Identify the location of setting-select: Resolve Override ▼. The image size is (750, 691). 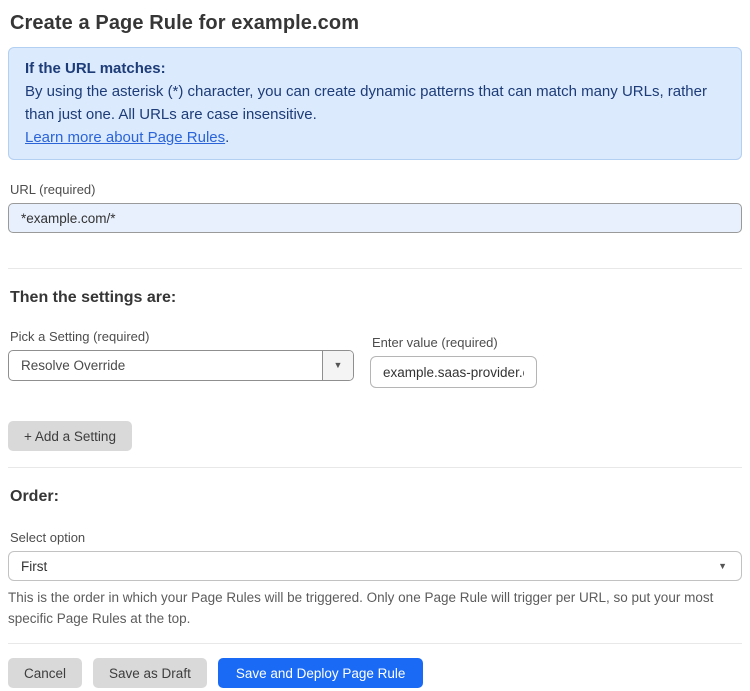
(181, 365).